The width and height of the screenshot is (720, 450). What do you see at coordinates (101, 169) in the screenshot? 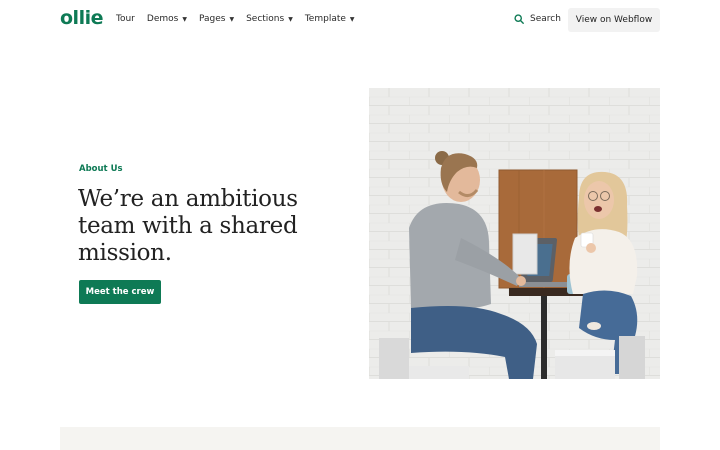
I see `section-eyebrow: About Us` at bounding box center [101, 169].